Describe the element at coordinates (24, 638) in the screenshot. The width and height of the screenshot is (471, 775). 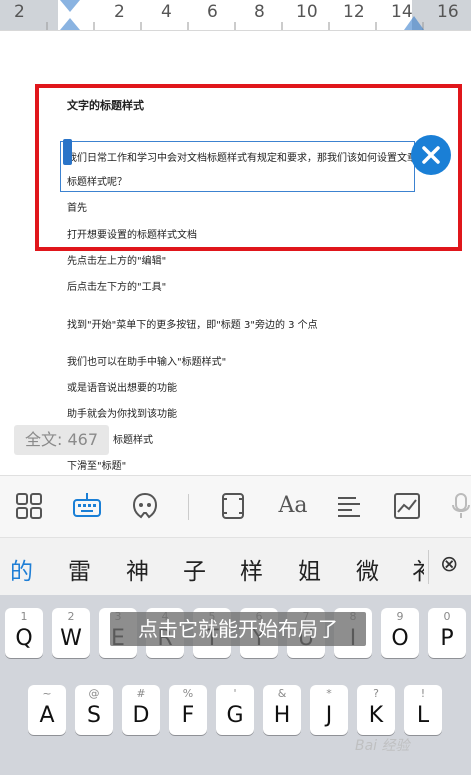
I see `key-label: Q` at that location.